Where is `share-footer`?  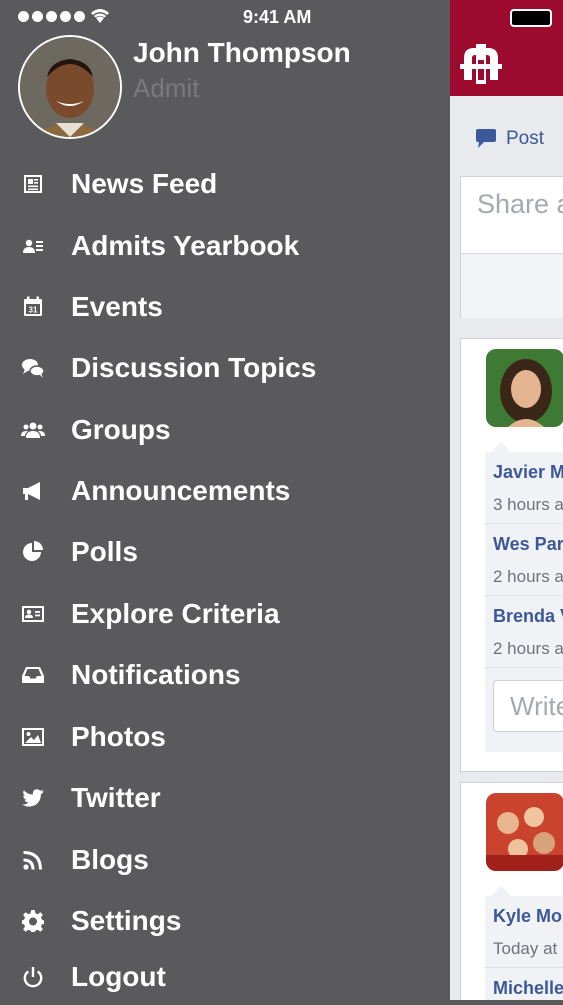 share-footer is located at coordinates (512, 285).